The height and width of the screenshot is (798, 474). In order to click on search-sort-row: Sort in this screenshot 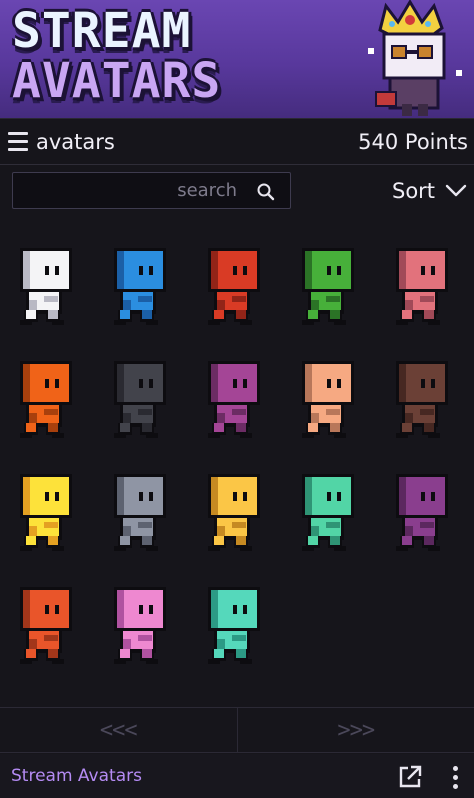, I will do `click(237, 191)`.